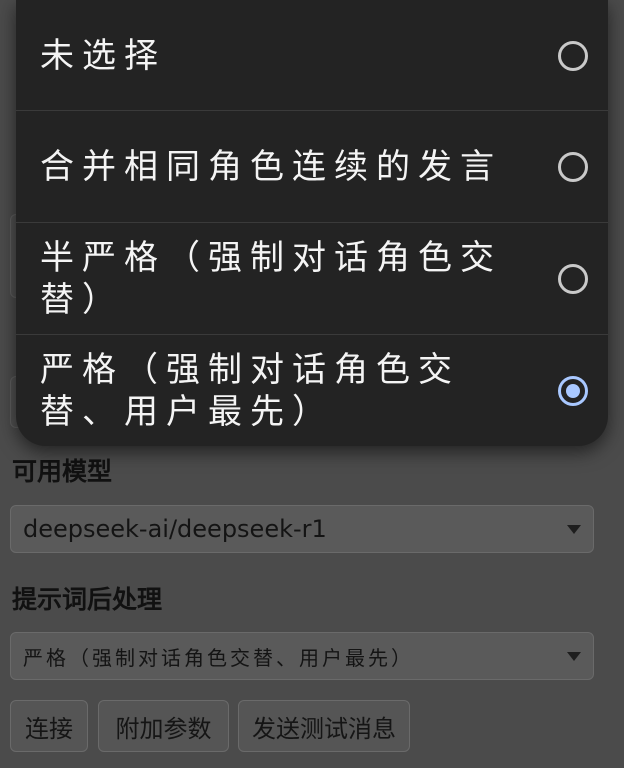 This screenshot has width=624, height=768. I want to click on option-label: 合并相同角色连续的发言, so click(271, 166).